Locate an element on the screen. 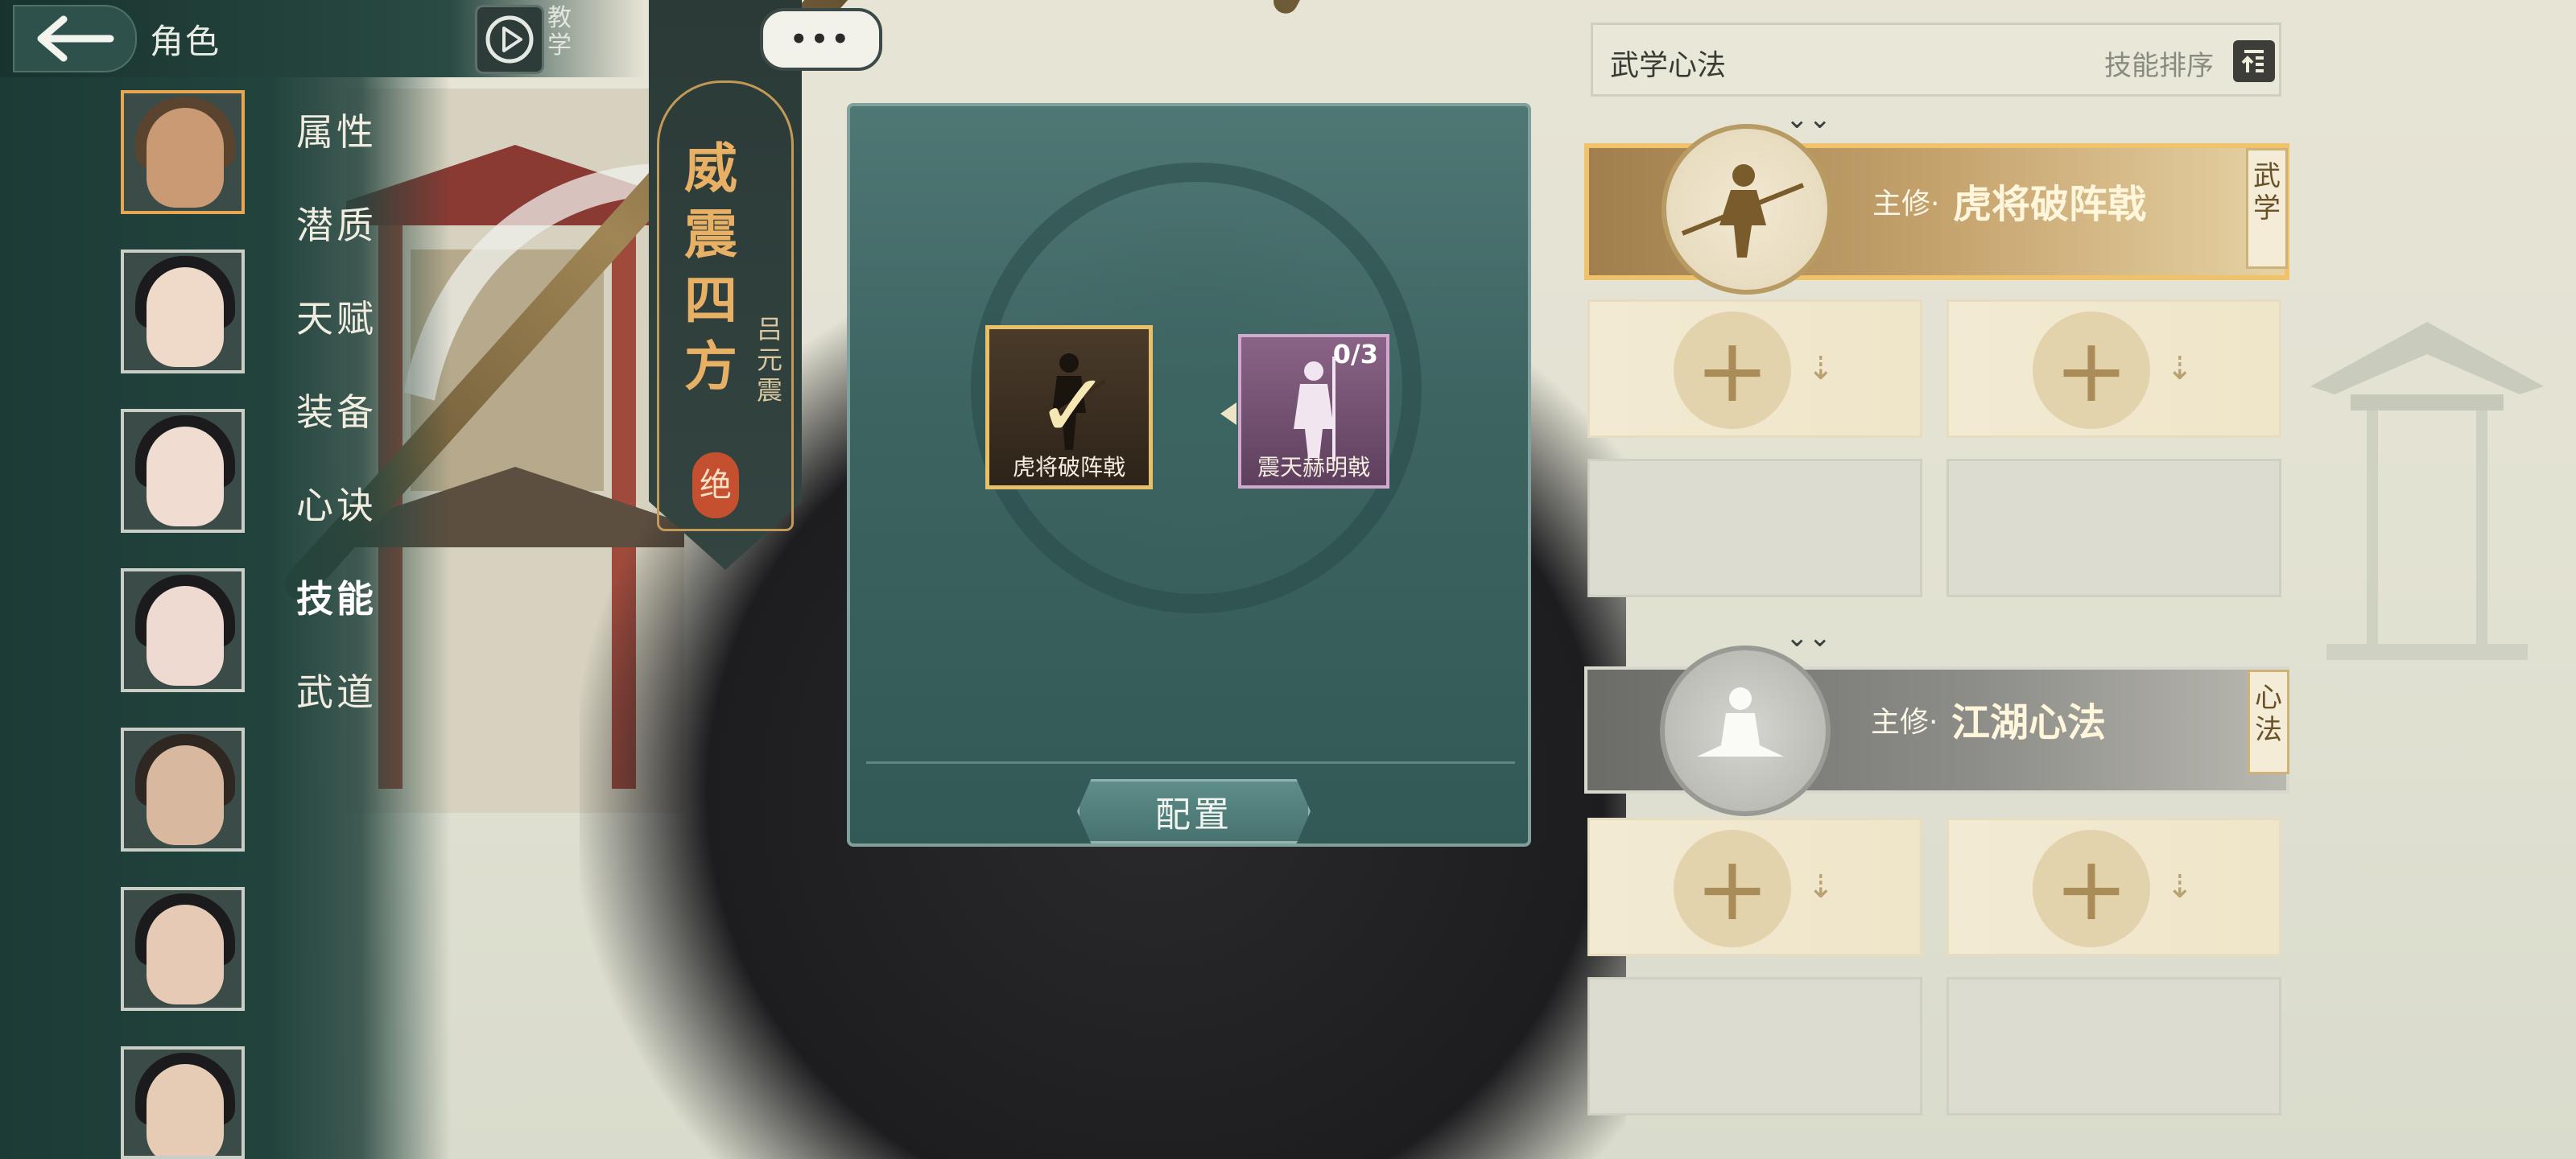  back-button is located at coordinates (75, 38).